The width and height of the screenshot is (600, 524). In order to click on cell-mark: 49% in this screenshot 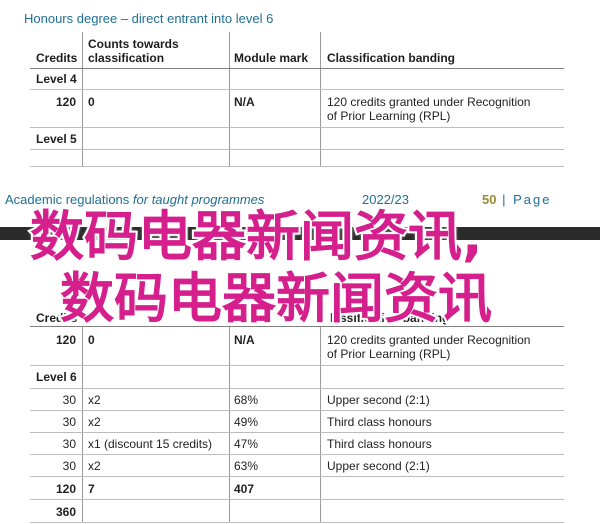, I will do `click(246, 422)`.